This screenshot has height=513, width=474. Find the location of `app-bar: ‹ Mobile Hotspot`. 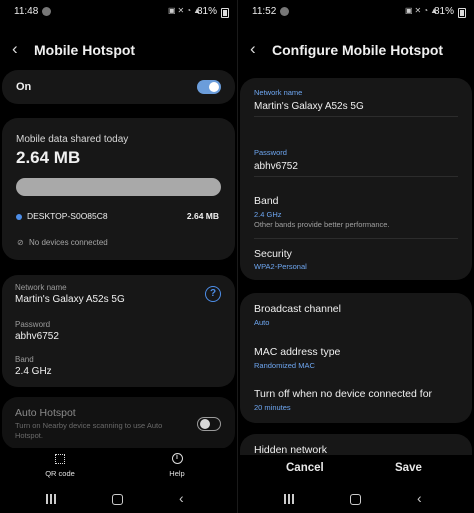

app-bar: ‹ Mobile Hotspot is located at coordinates (118, 49).